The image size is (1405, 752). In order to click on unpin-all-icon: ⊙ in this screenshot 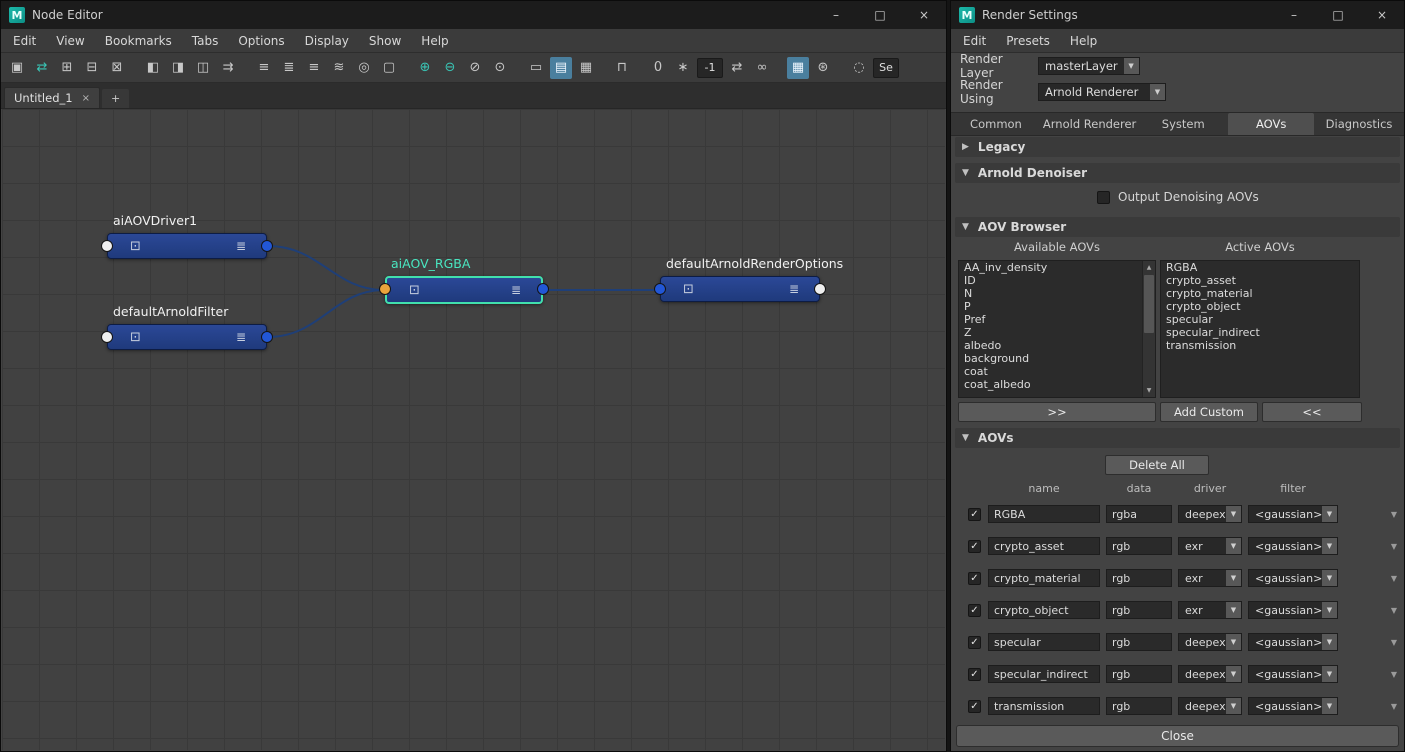, I will do `click(500, 68)`.